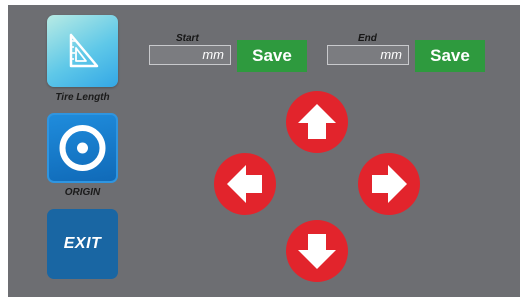 The width and height of the screenshot is (526, 302). Describe the element at coordinates (367, 38) in the screenshot. I see `end-label: End` at that location.